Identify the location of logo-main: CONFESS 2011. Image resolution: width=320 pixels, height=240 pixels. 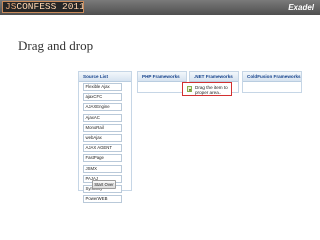
(50, 6).